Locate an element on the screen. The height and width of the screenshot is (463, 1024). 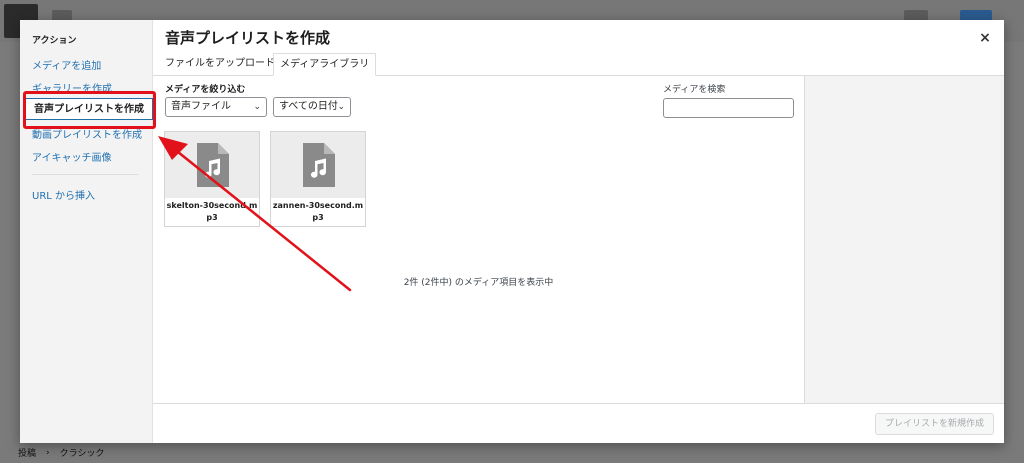
create-playlist-button: プレイリストを新規作成 is located at coordinates (934, 424).